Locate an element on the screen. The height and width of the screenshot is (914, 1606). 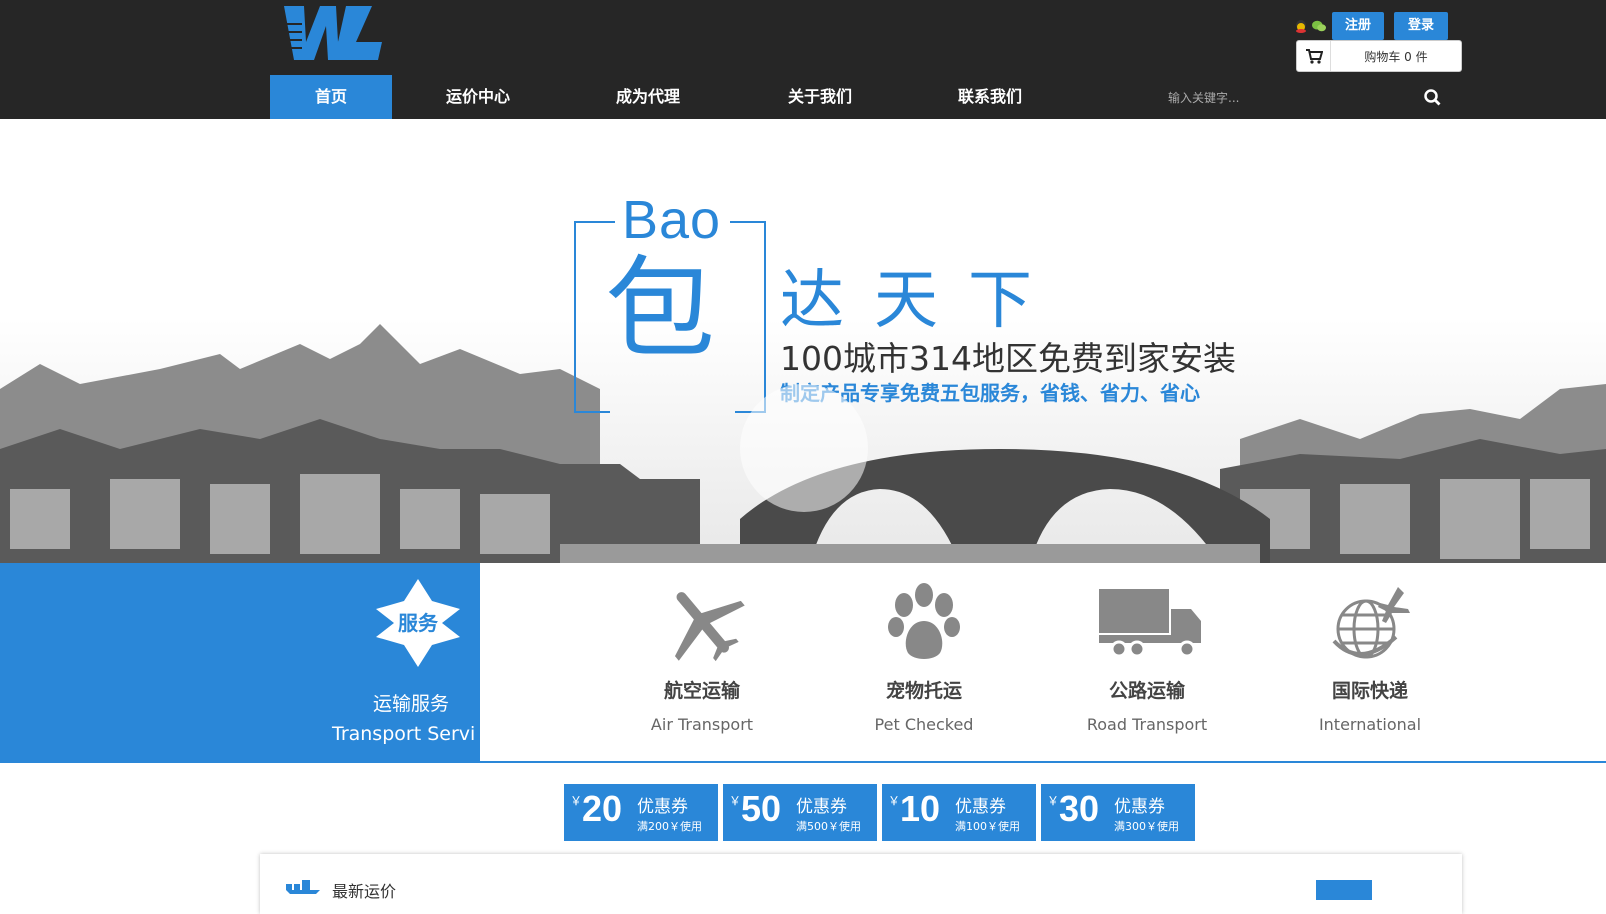
truck-icon is located at coordinates (1150, 623).